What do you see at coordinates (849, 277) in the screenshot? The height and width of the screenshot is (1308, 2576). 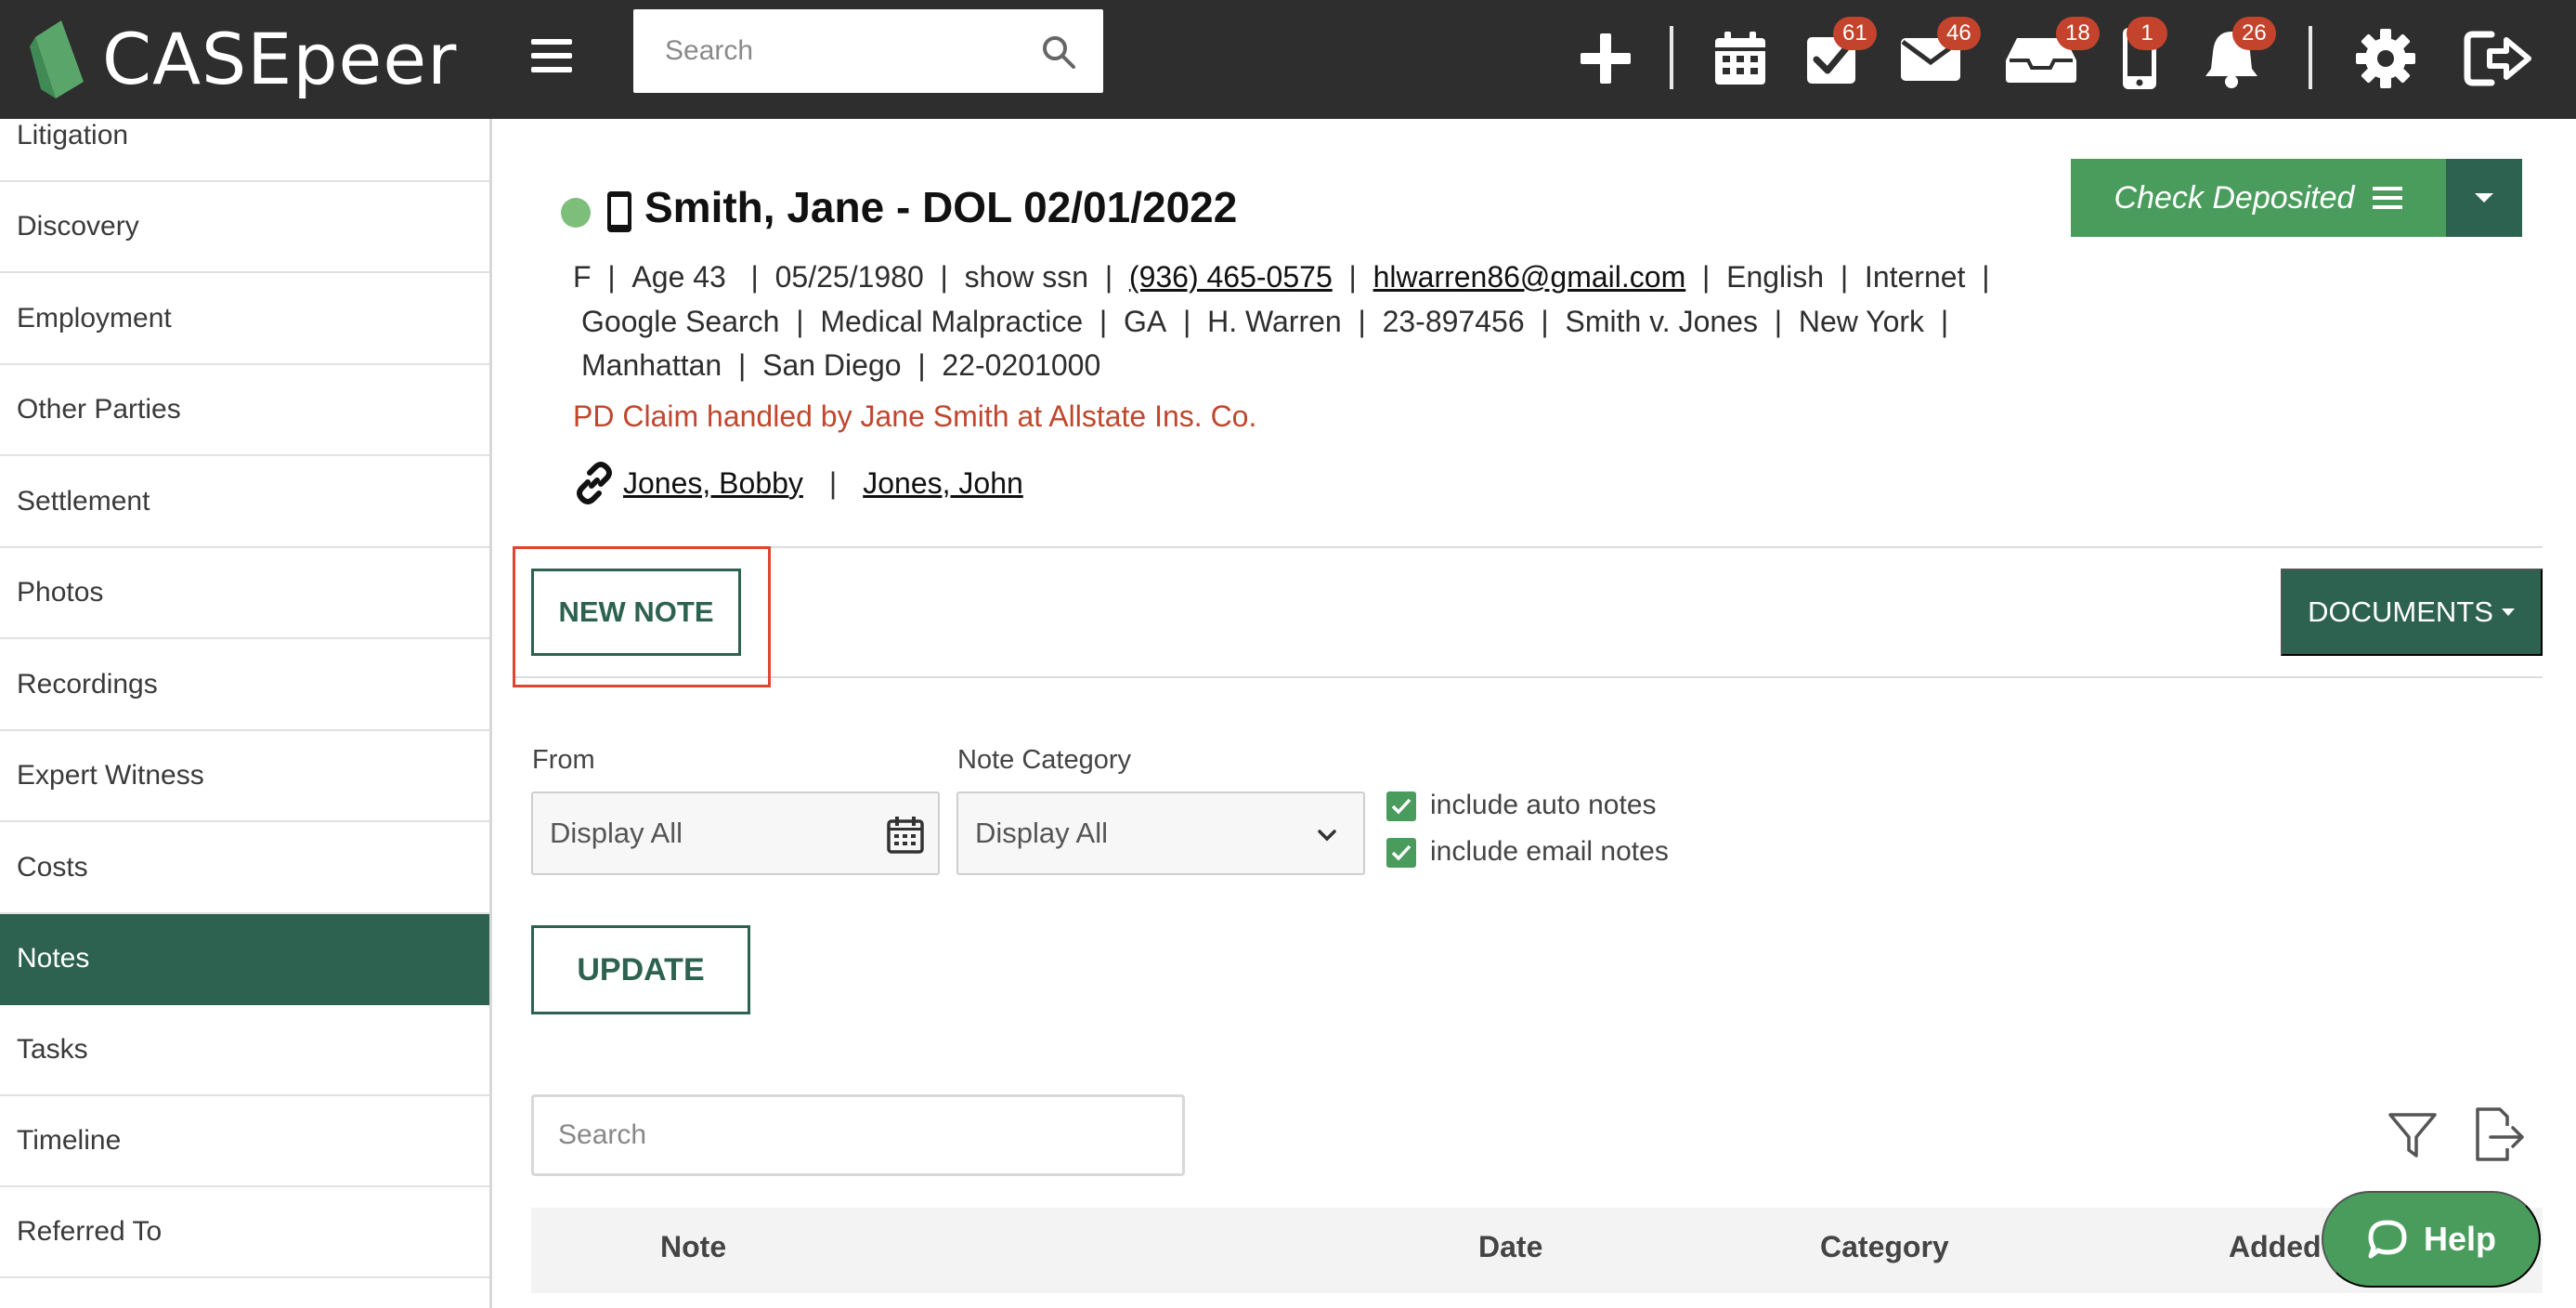 I see `client-dob: 05/25/1980` at bounding box center [849, 277].